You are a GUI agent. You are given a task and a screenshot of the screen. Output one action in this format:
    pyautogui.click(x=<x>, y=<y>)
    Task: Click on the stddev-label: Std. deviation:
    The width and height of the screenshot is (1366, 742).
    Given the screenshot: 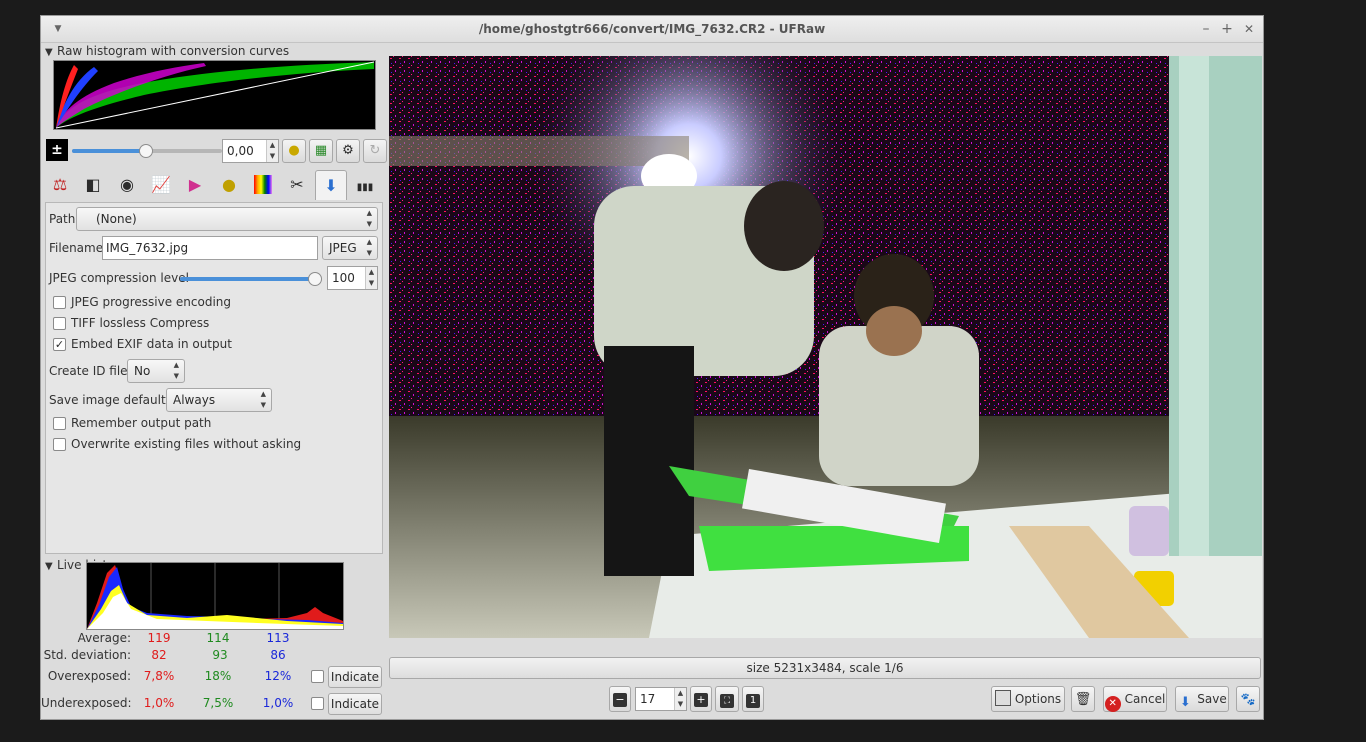 What is the action you would take?
    pyautogui.click(x=87, y=655)
    